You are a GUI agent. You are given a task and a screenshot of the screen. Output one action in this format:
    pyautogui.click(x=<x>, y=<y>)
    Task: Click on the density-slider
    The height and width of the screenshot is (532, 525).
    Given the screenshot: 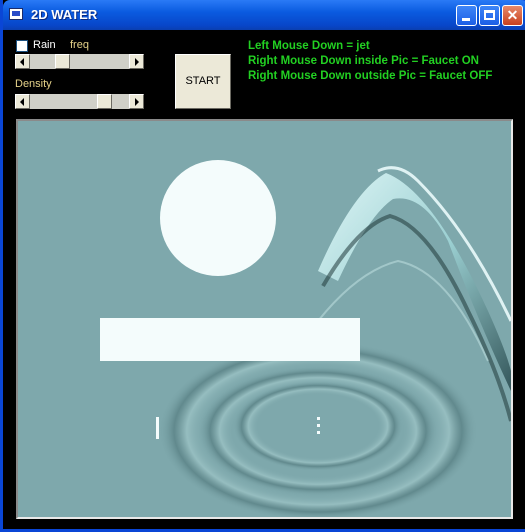 What is the action you would take?
    pyautogui.click(x=79, y=101)
    